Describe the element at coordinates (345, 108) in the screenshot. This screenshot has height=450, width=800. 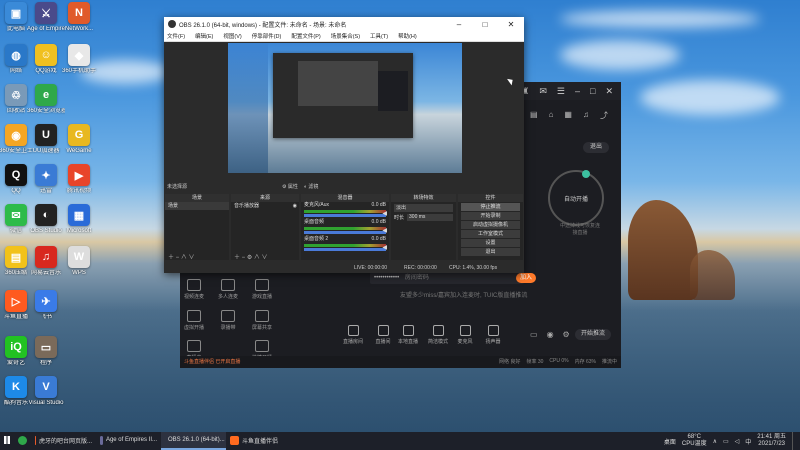
I see `obs-preview` at that location.